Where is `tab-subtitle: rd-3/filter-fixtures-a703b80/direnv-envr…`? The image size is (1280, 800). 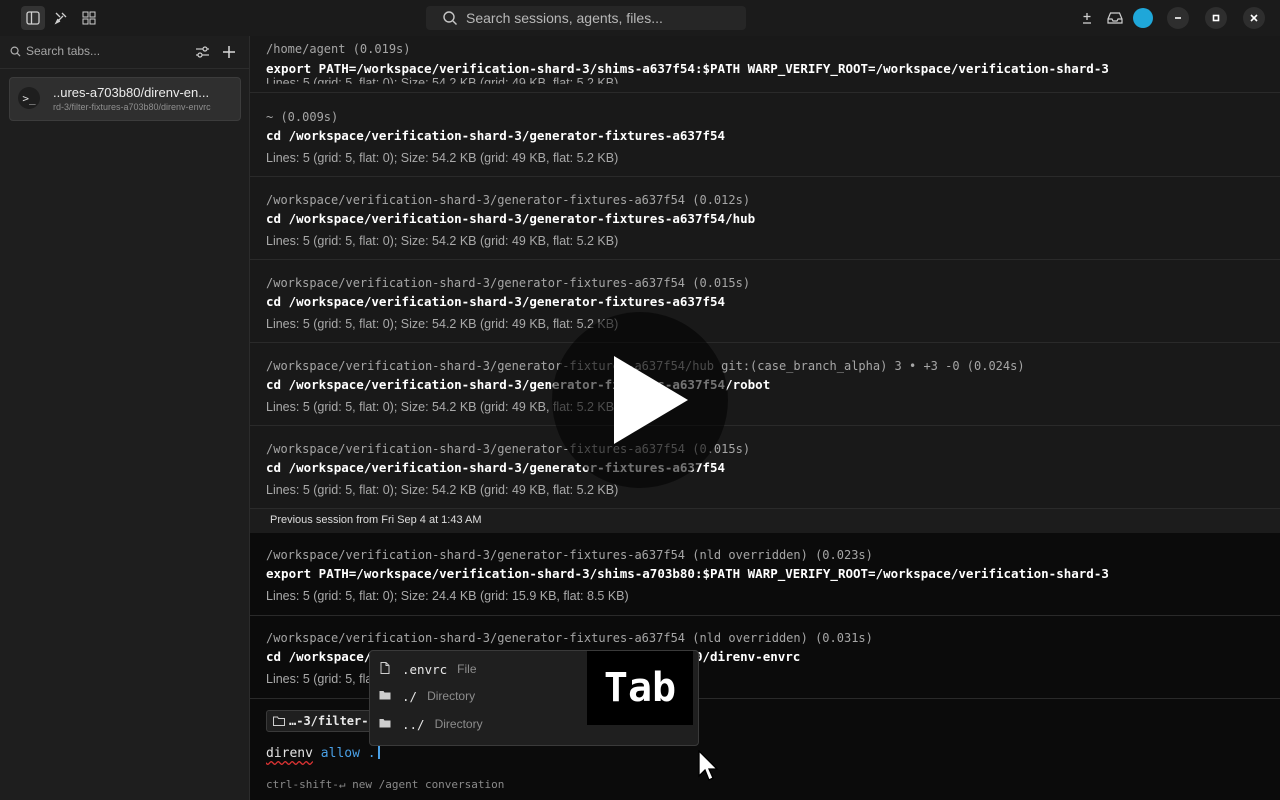 tab-subtitle: rd-3/filter-fixtures-a703b80/direnv-envr… is located at coordinates (132, 107).